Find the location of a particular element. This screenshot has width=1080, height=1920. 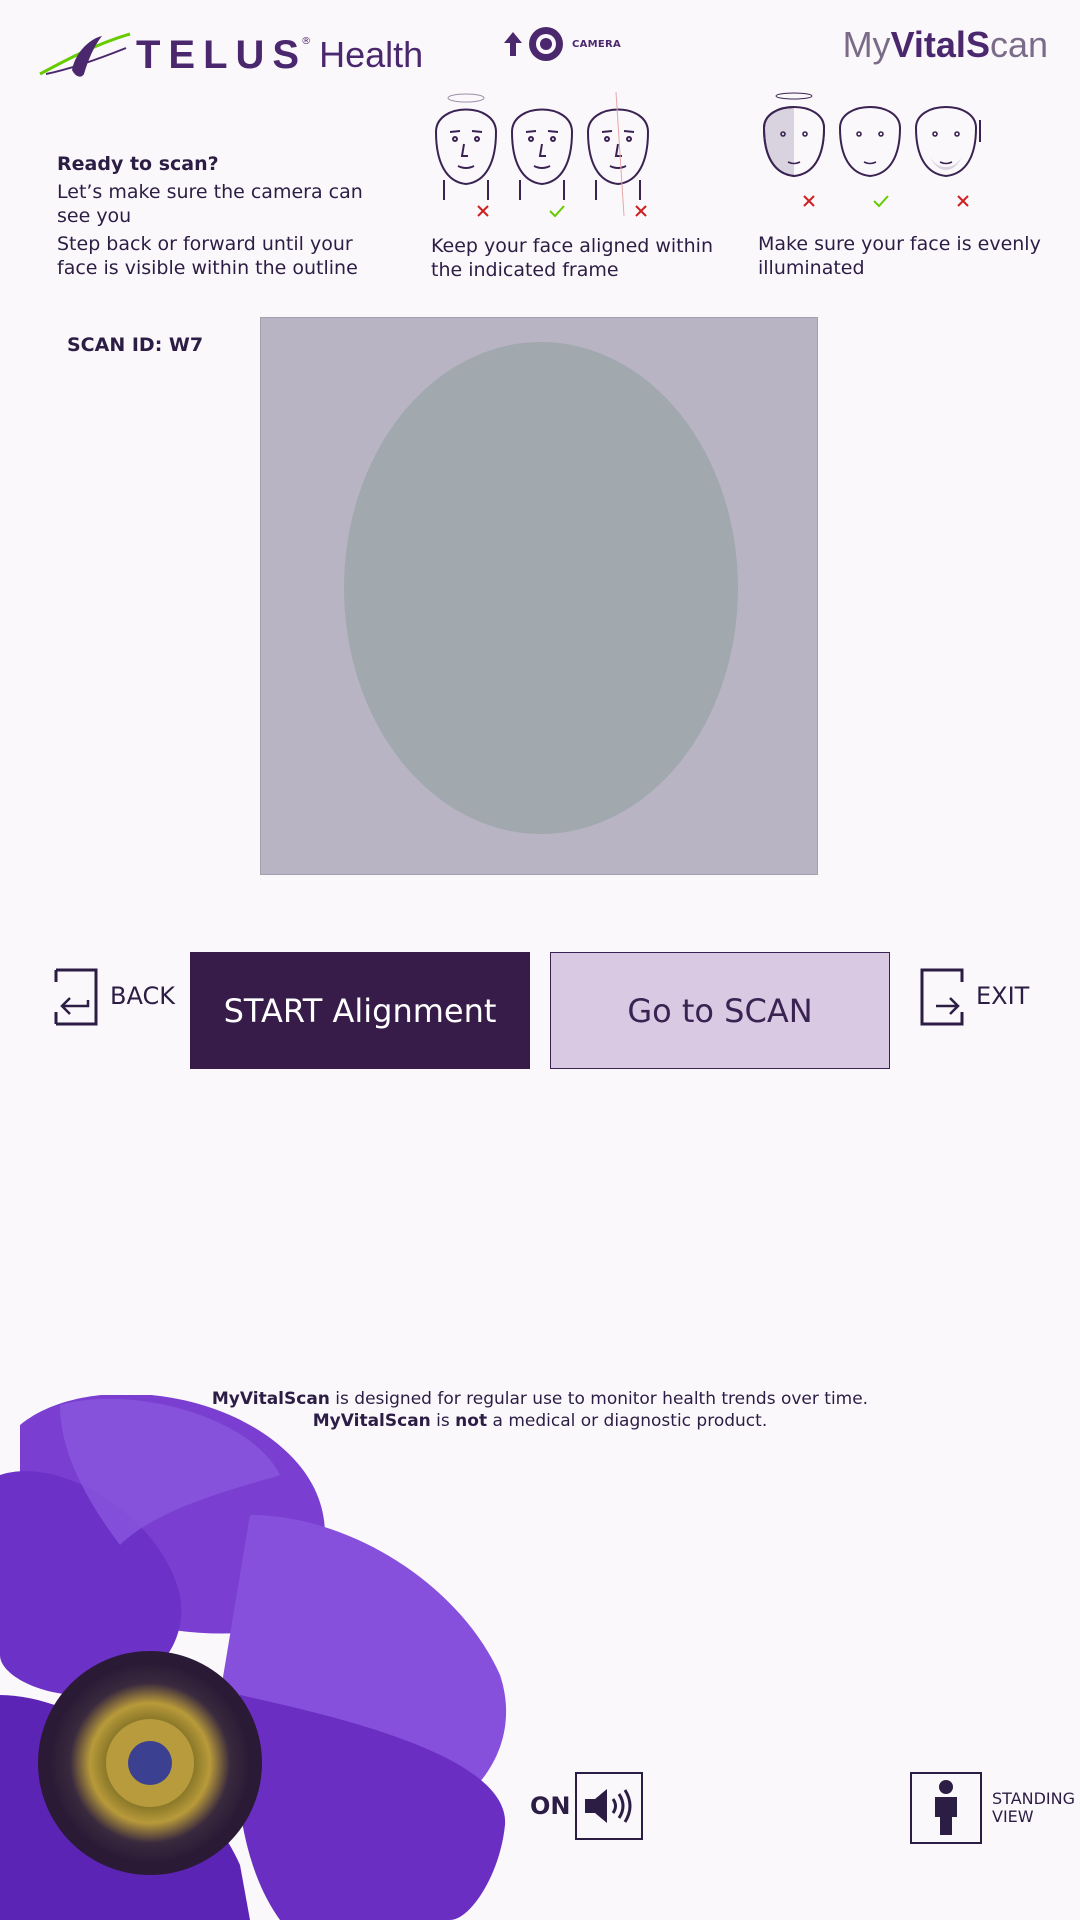

exit-button: EXIT is located at coordinates (973, 996).